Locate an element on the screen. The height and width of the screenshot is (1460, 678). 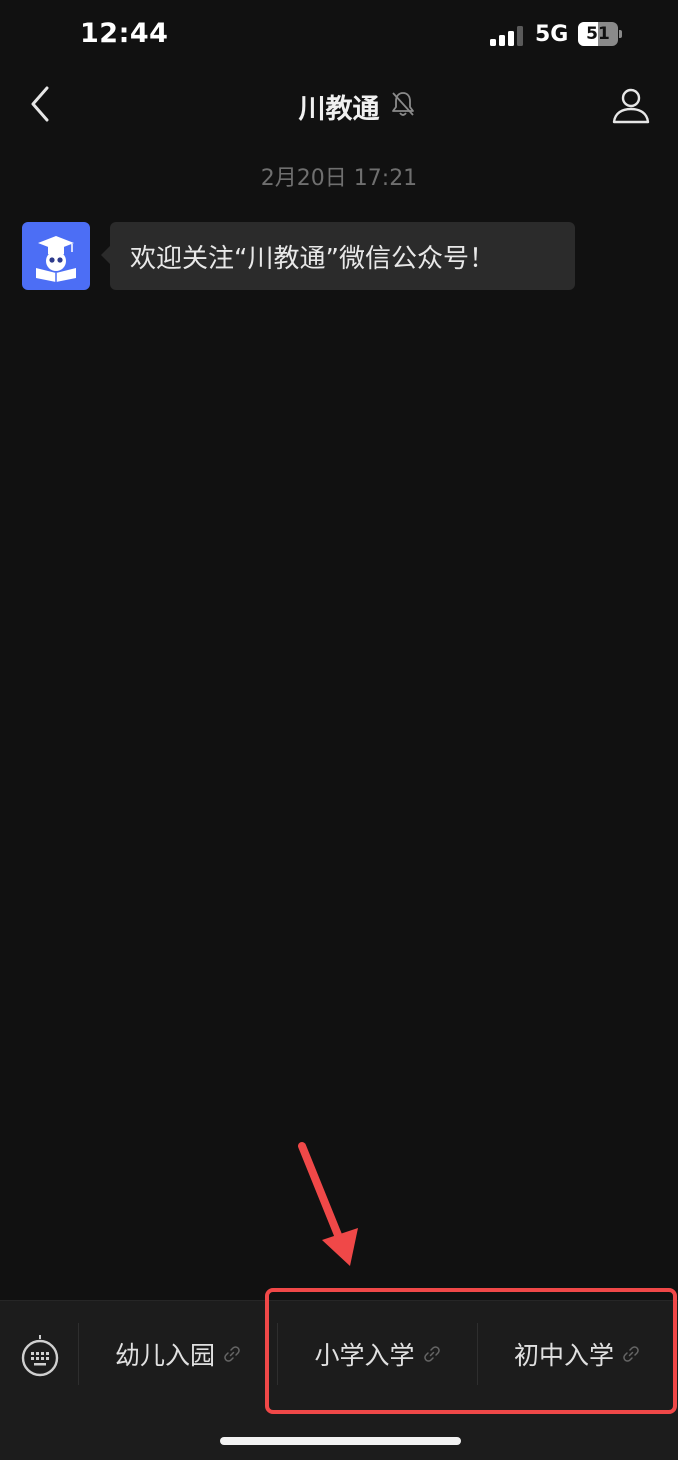
status-bar: 12:44 5G 51 is located at coordinates (339, 35).